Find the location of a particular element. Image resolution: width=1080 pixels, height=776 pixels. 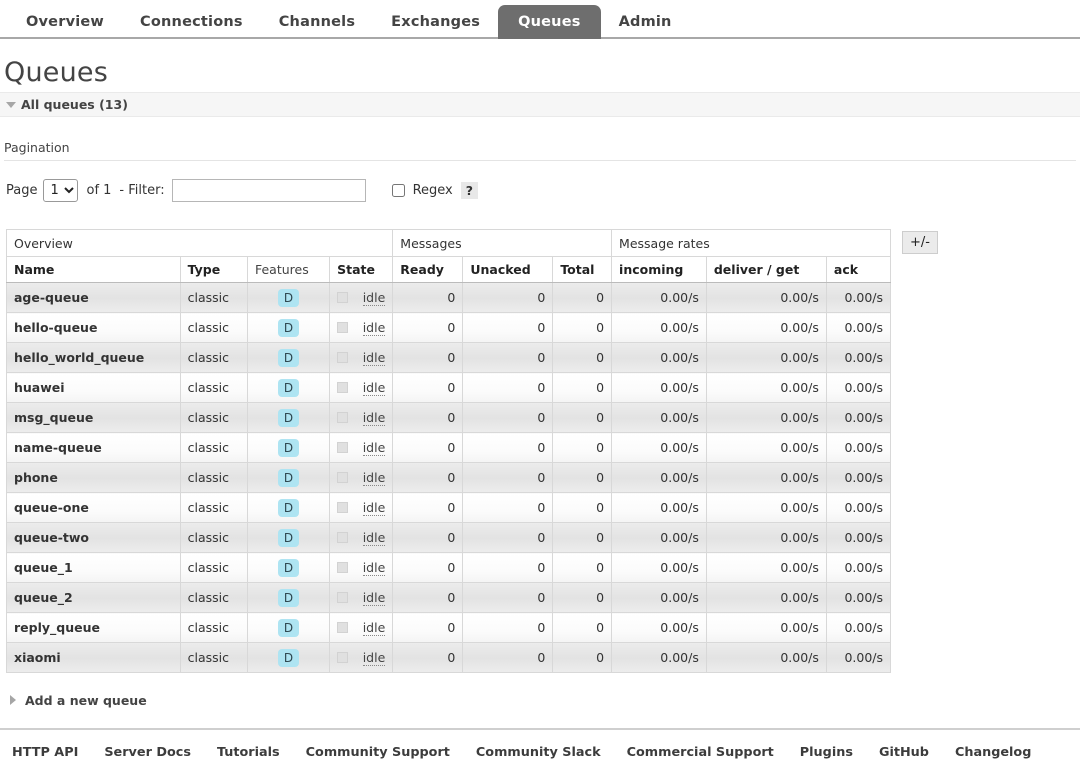

queue-name-link: phone is located at coordinates (93, 477).